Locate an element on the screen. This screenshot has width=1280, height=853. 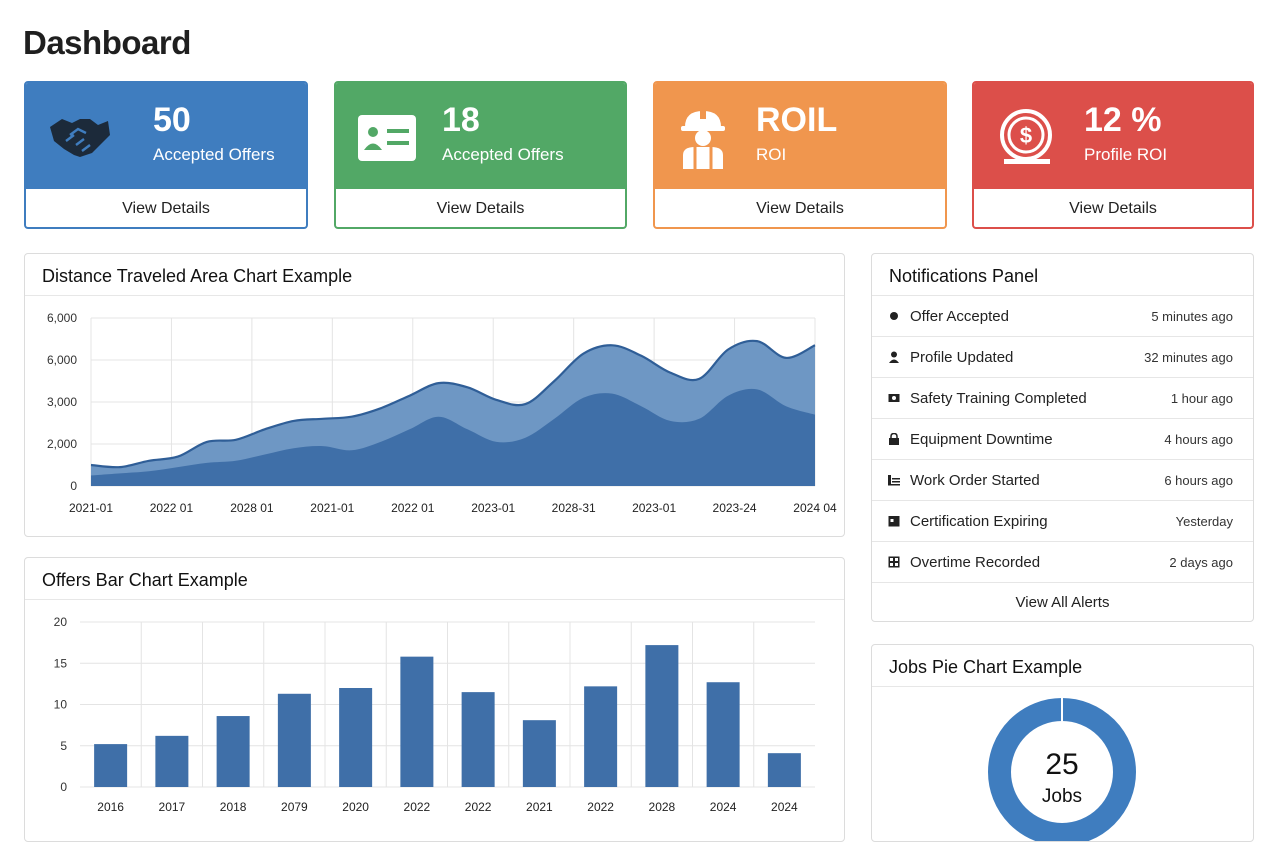
x-tick-label: 2018 is located at coordinates (233, 807).